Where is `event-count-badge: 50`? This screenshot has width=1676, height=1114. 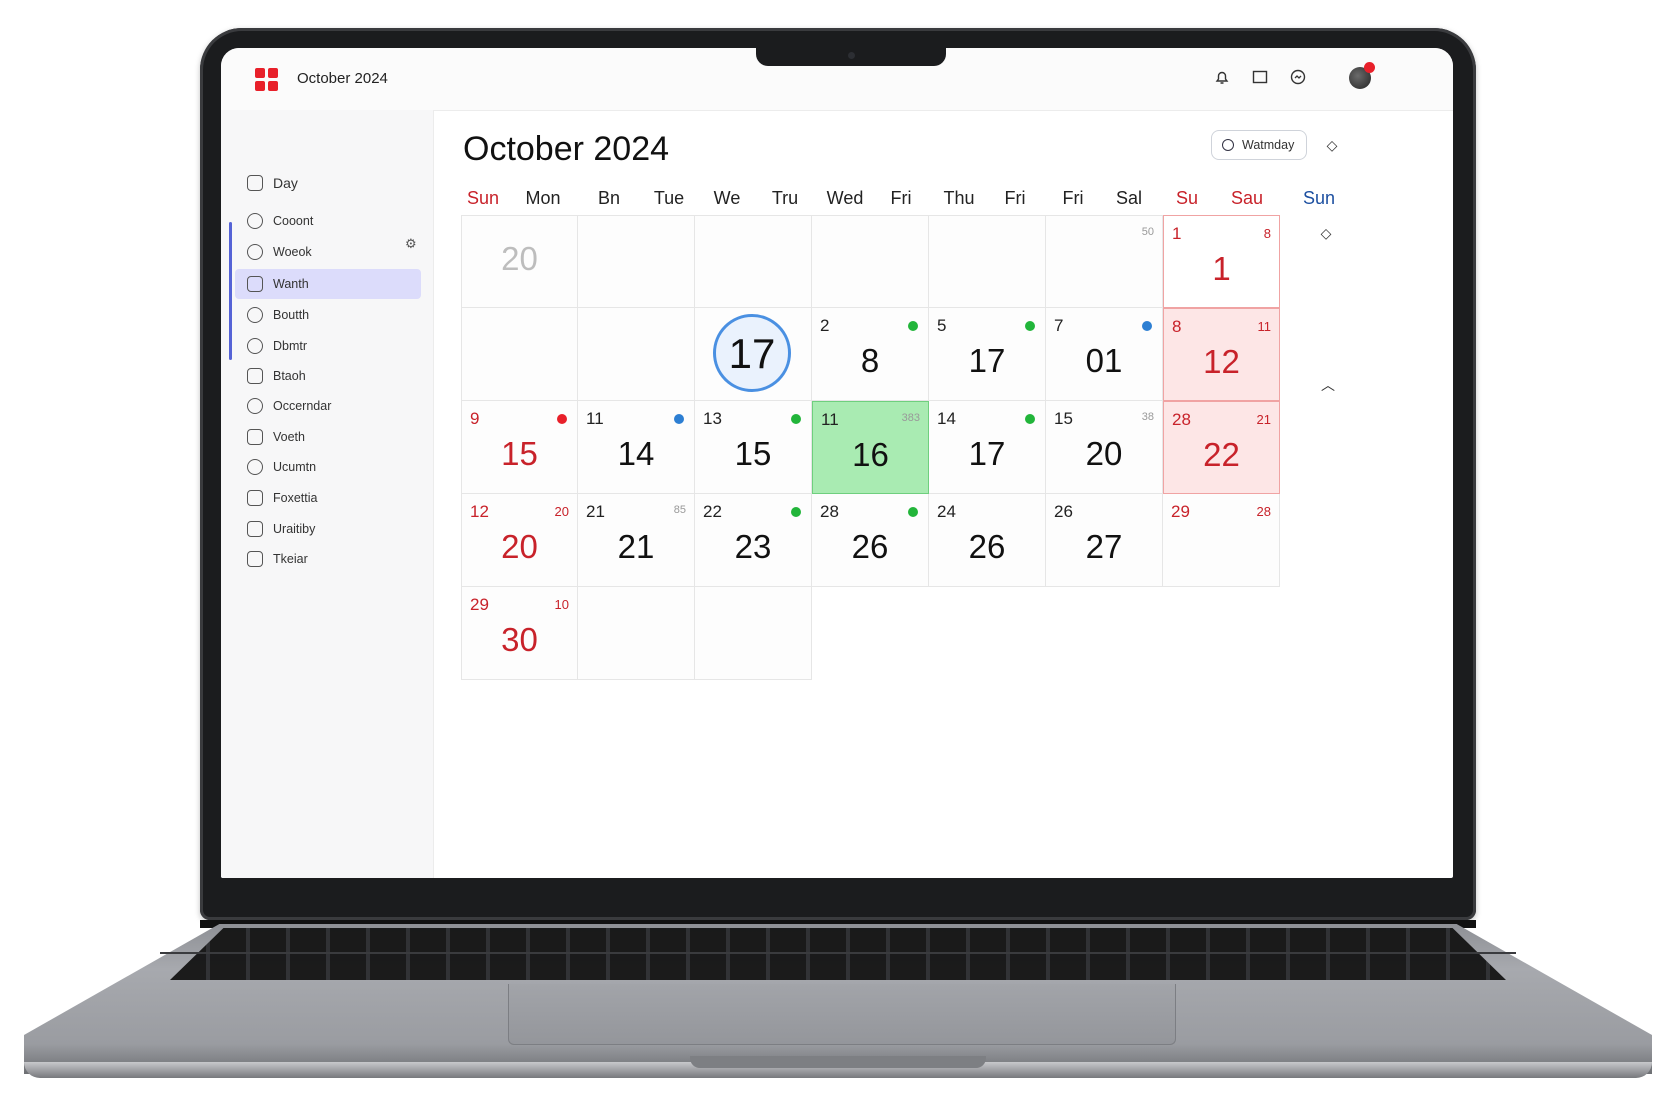
event-count-badge: 50 is located at coordinates (1147, 232).